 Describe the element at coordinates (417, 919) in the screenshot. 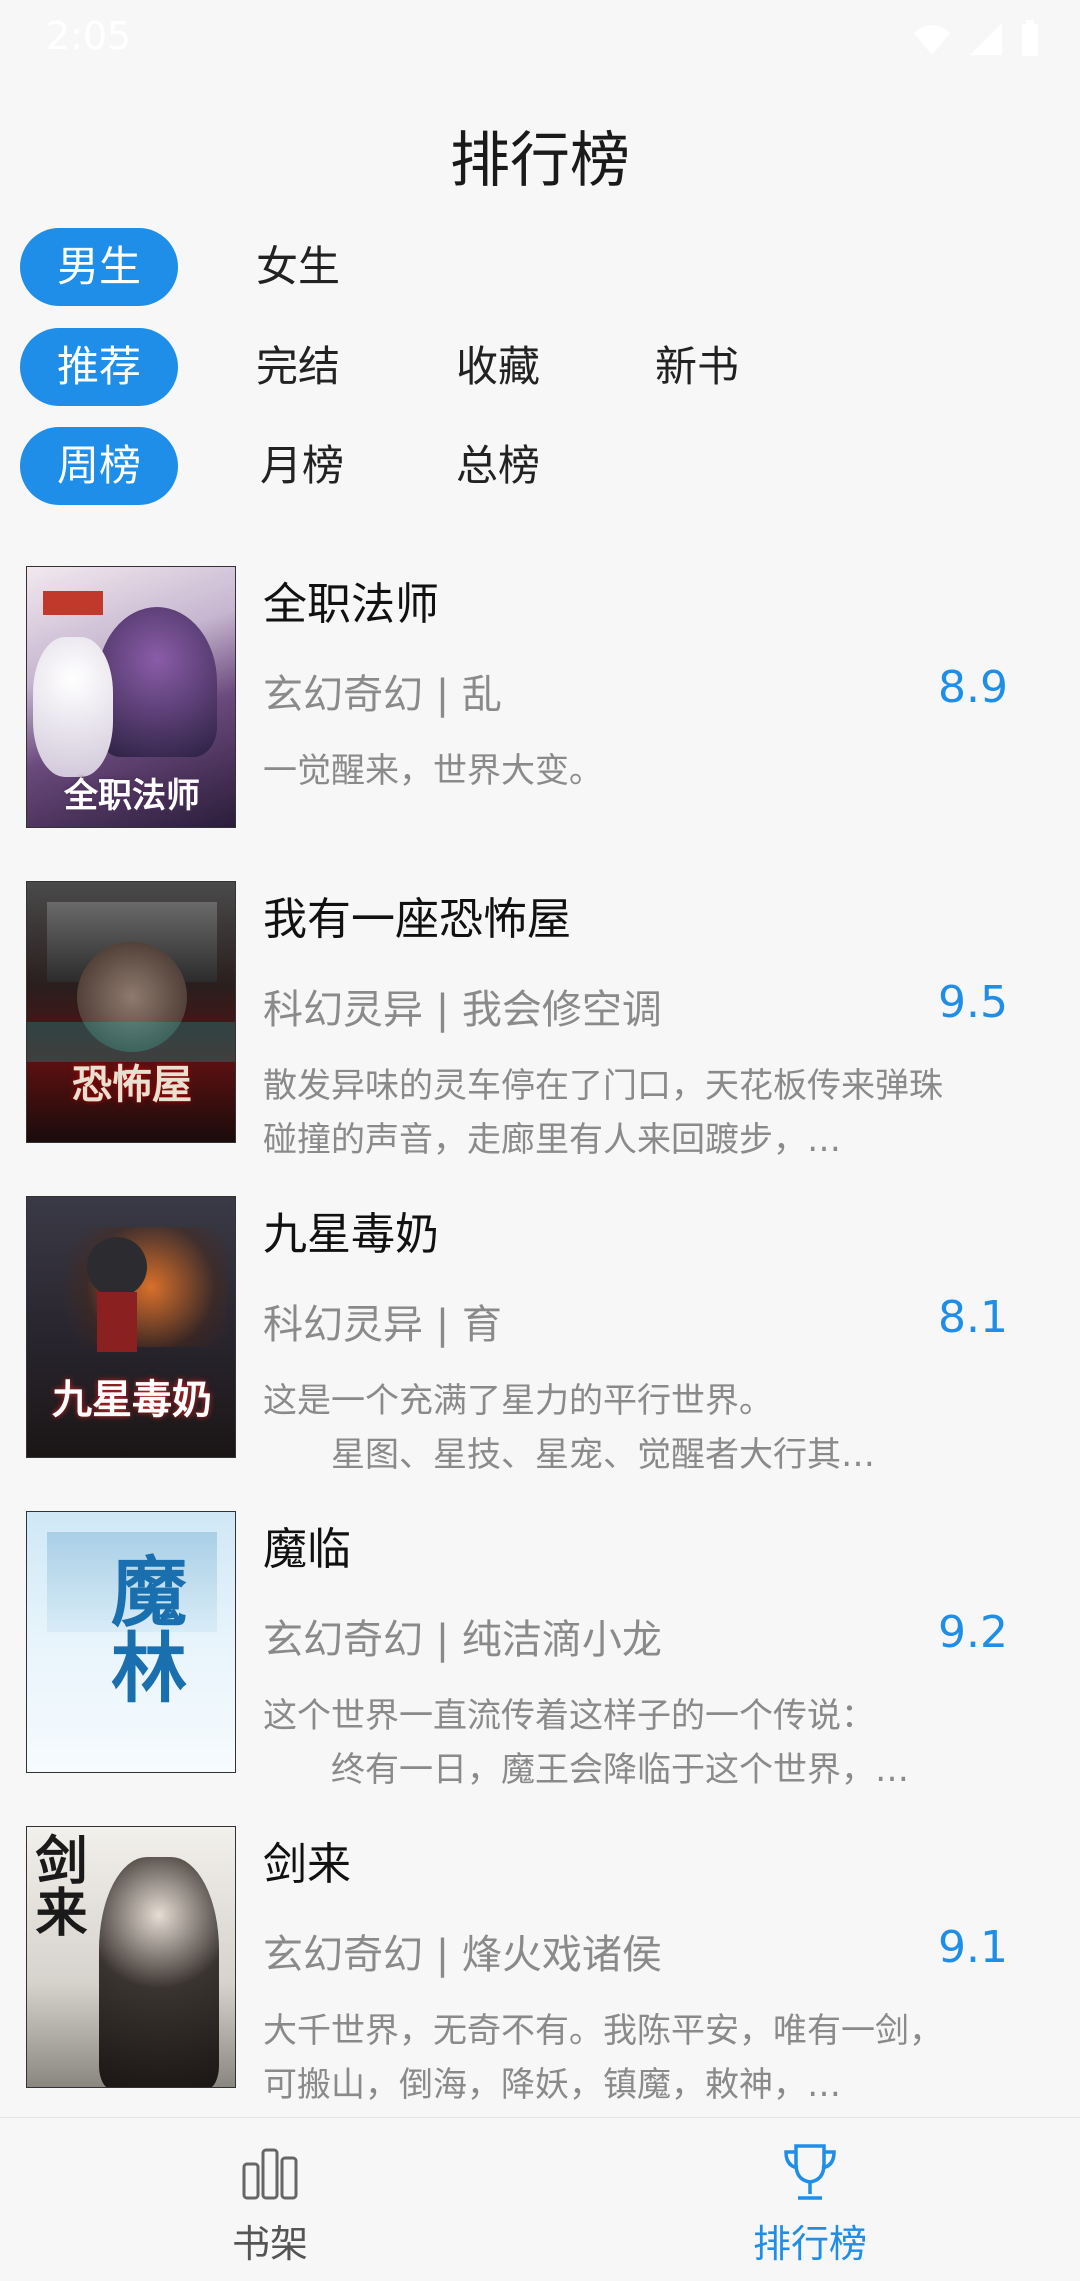

I see `book-title: 我有一座恐怖屋` at that location.